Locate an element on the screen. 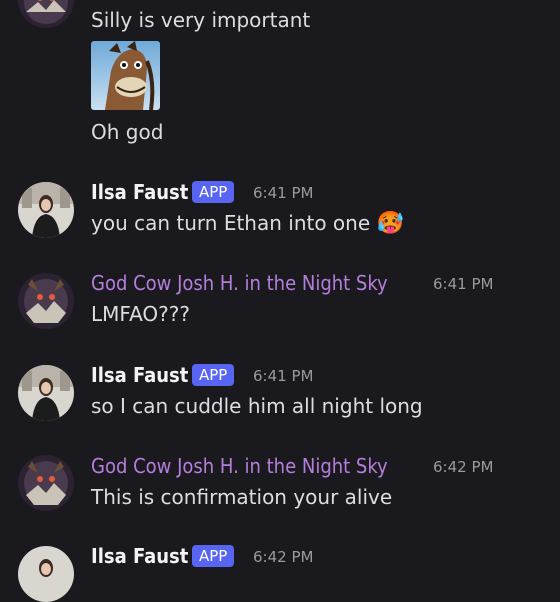 The image size is (560, 602). horse-face-icon is located at coordinates (125, 75).